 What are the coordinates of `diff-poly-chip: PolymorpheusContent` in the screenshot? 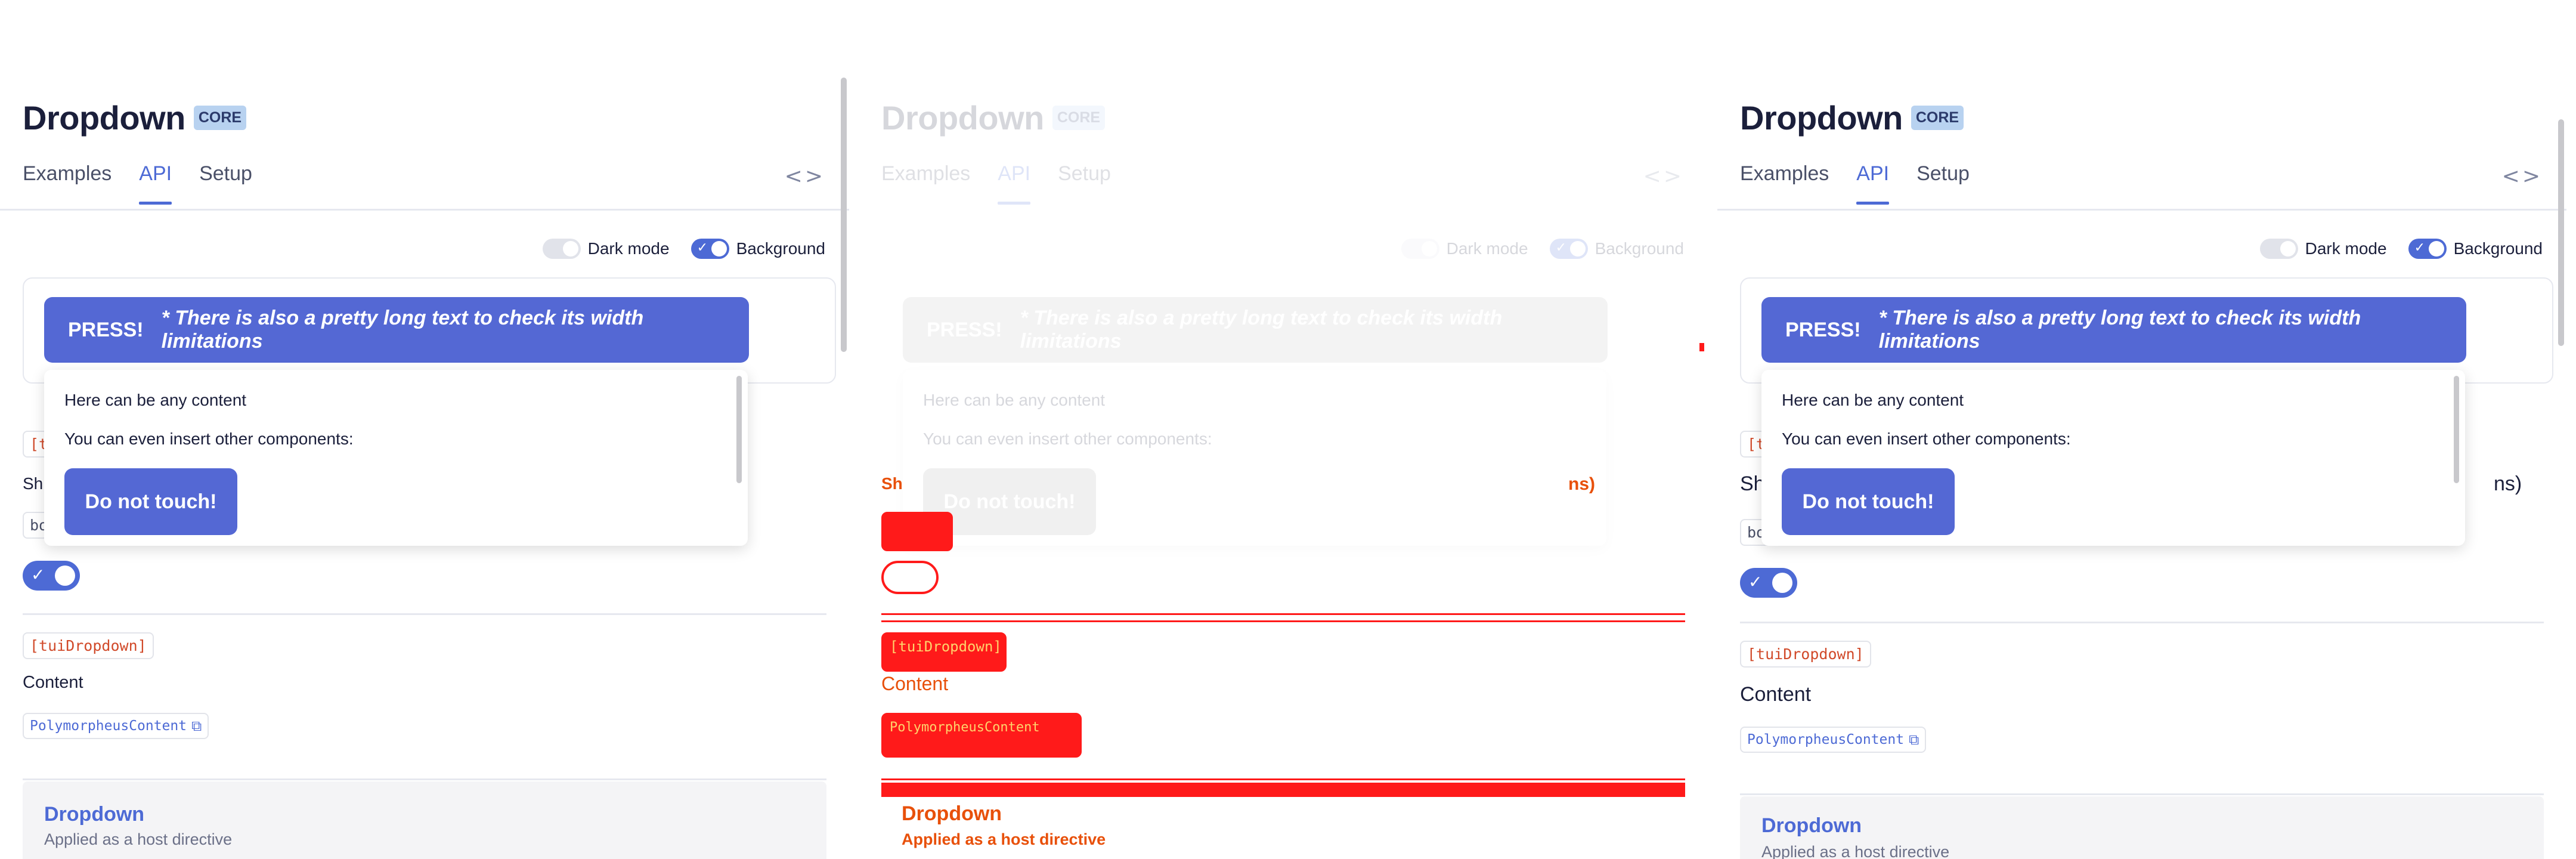 It's located at (982, 735).